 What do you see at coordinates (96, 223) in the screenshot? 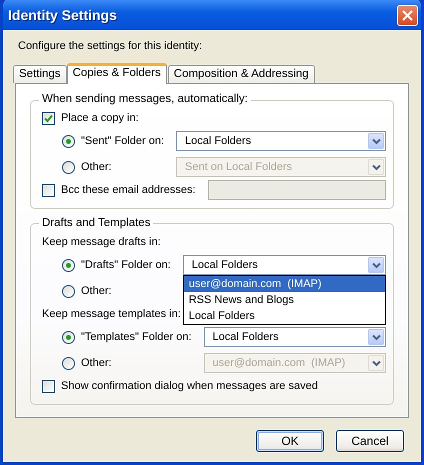
I see `group-title: Drafts and Templates` at bounding box center [96, 223].